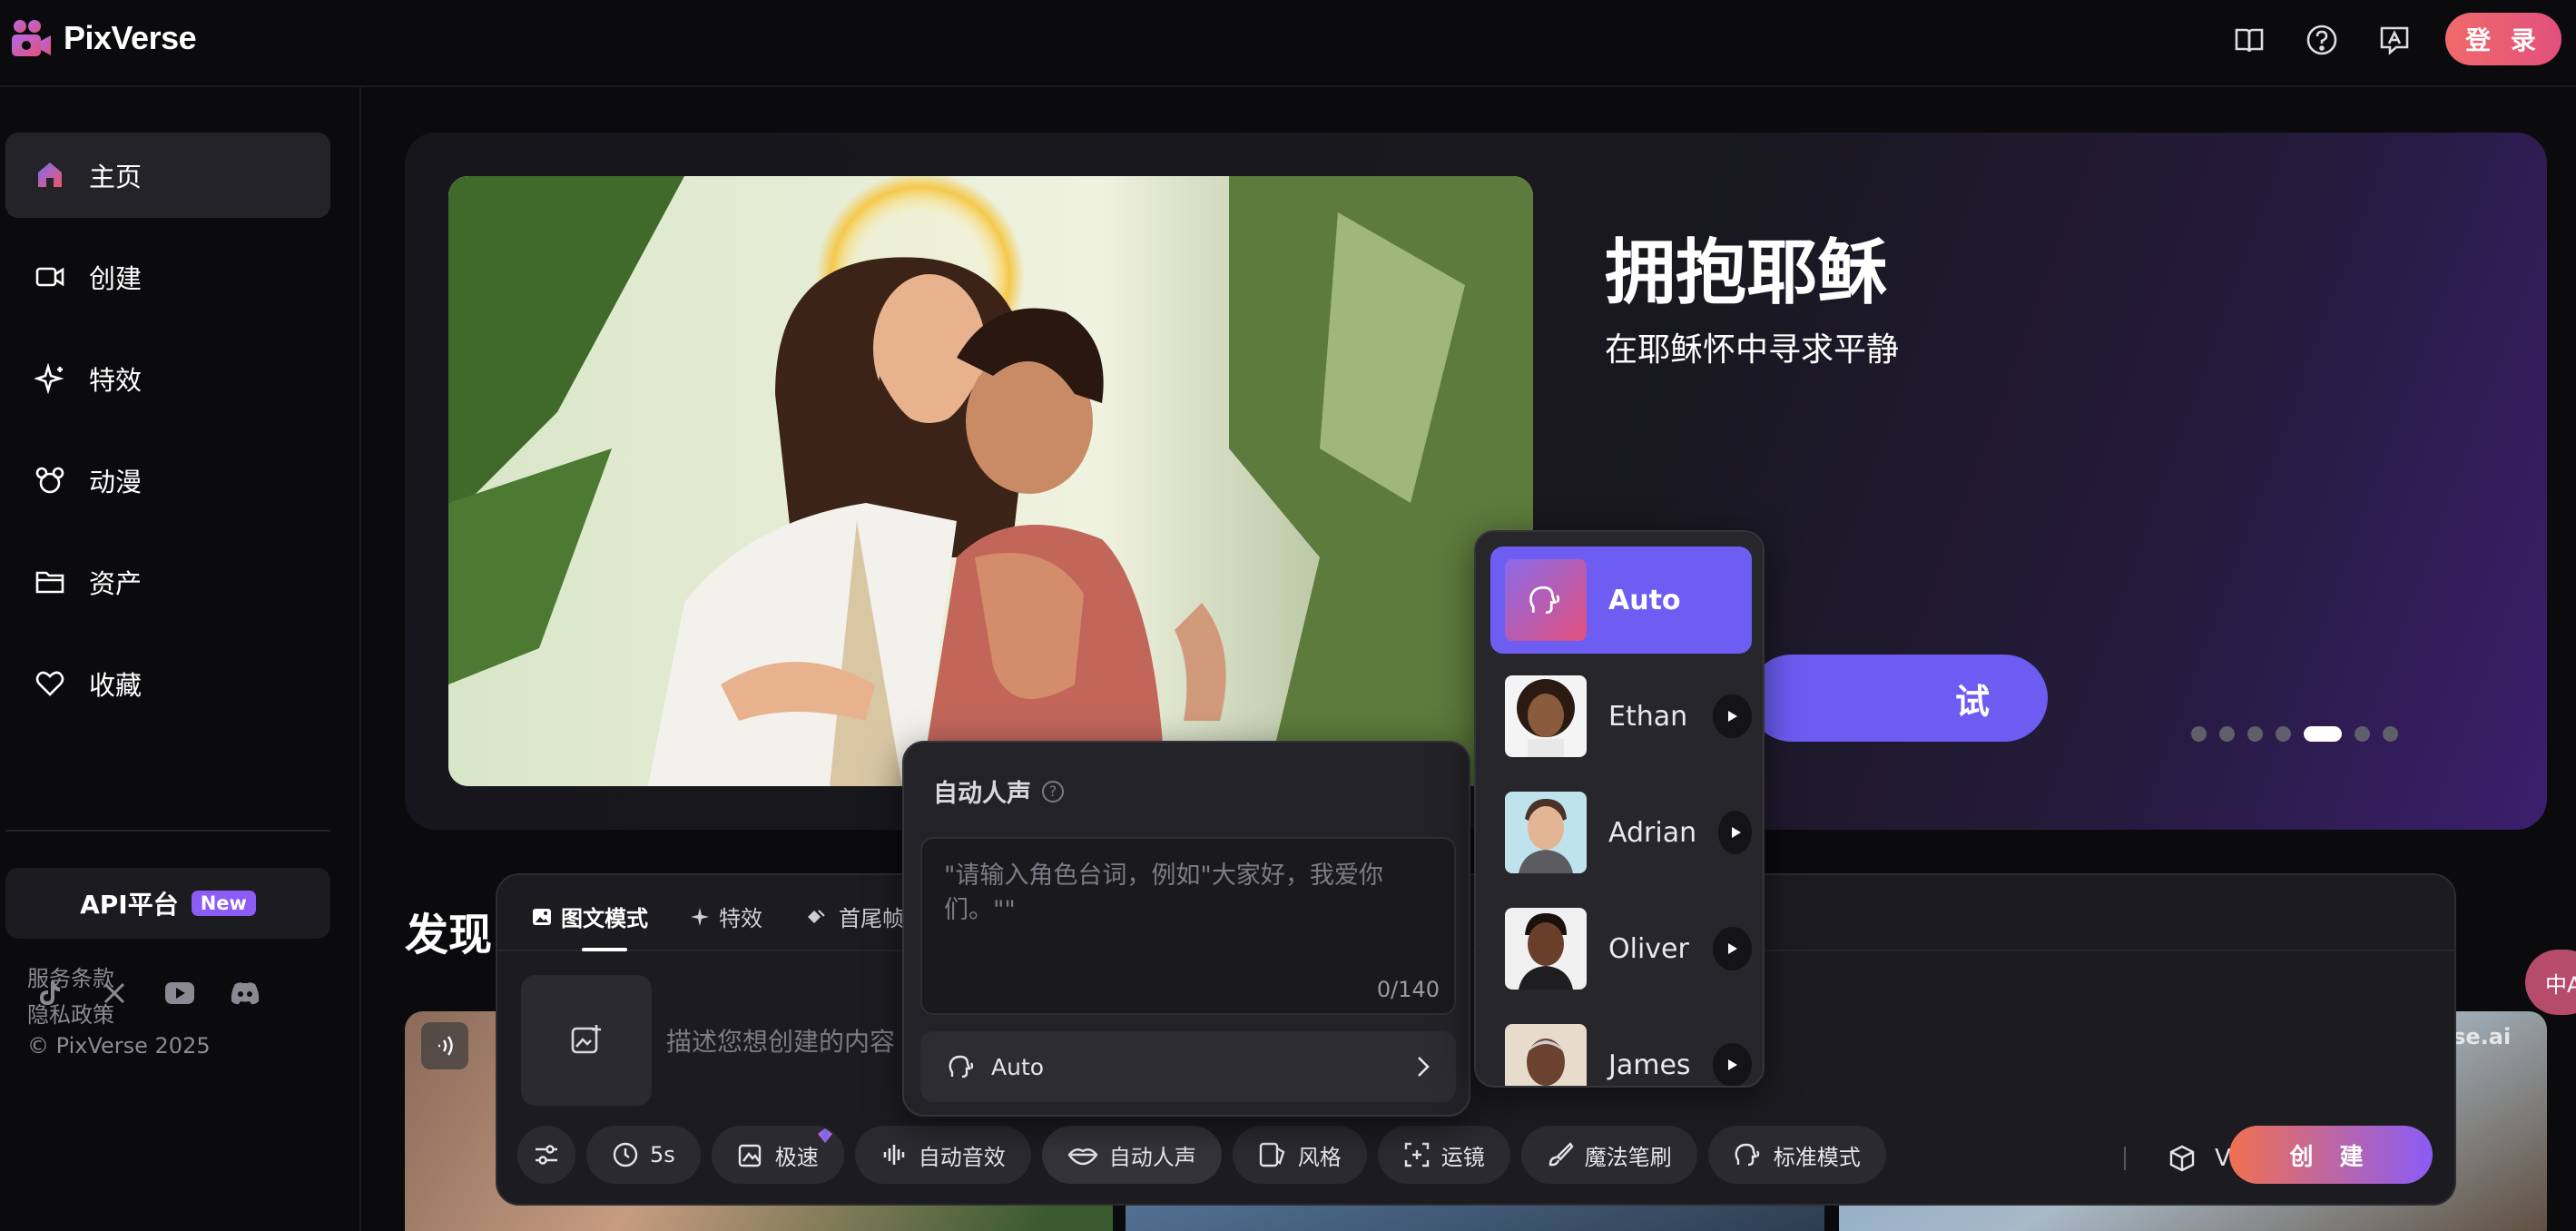 This screenshot has height=1231, width=2576. I want to click on model-version-selector: V4, so click(2185, 1158).